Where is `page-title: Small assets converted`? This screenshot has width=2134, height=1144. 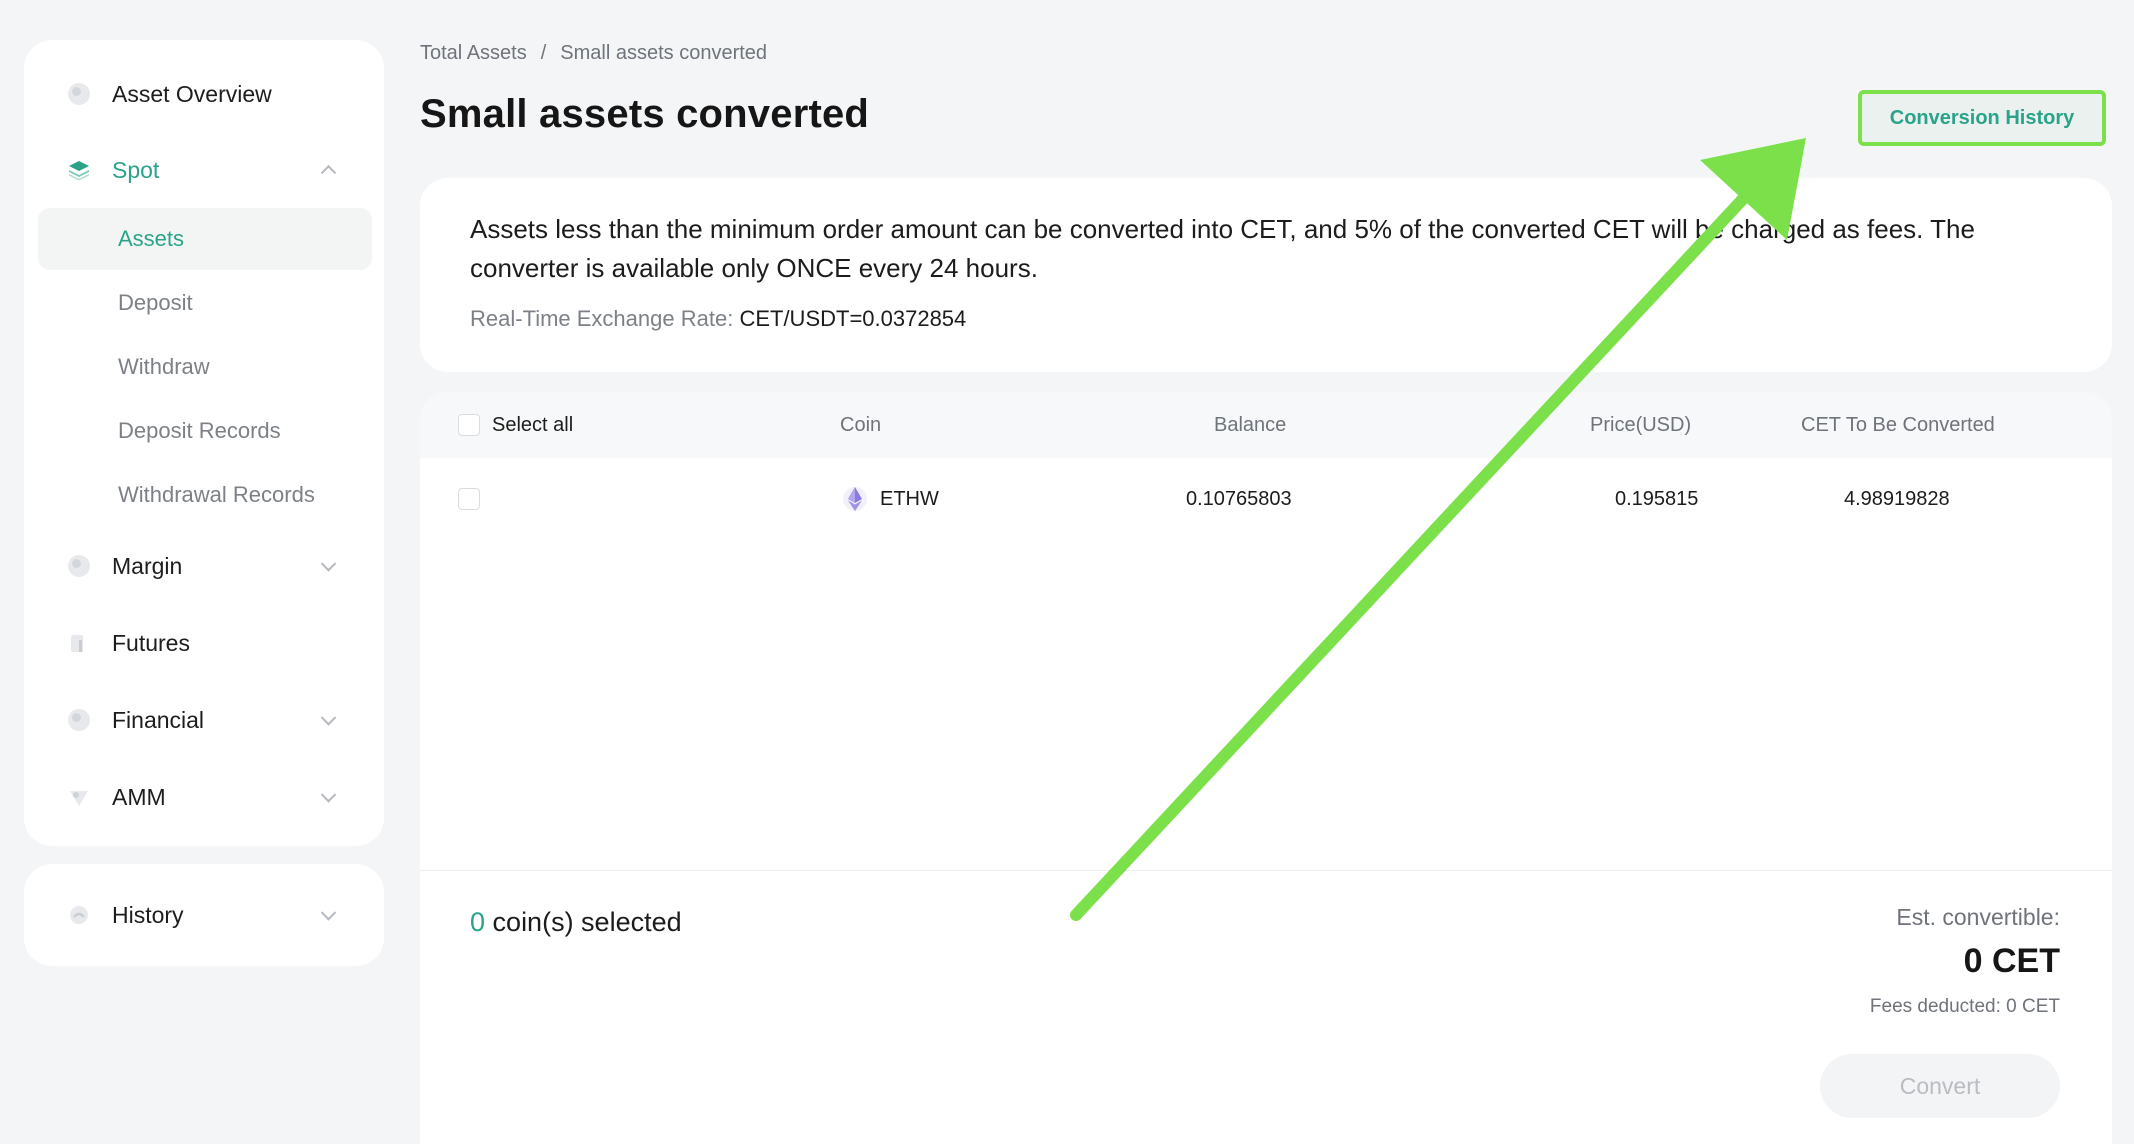
page-title: Small assets converted is located at coordinates (645, 114).